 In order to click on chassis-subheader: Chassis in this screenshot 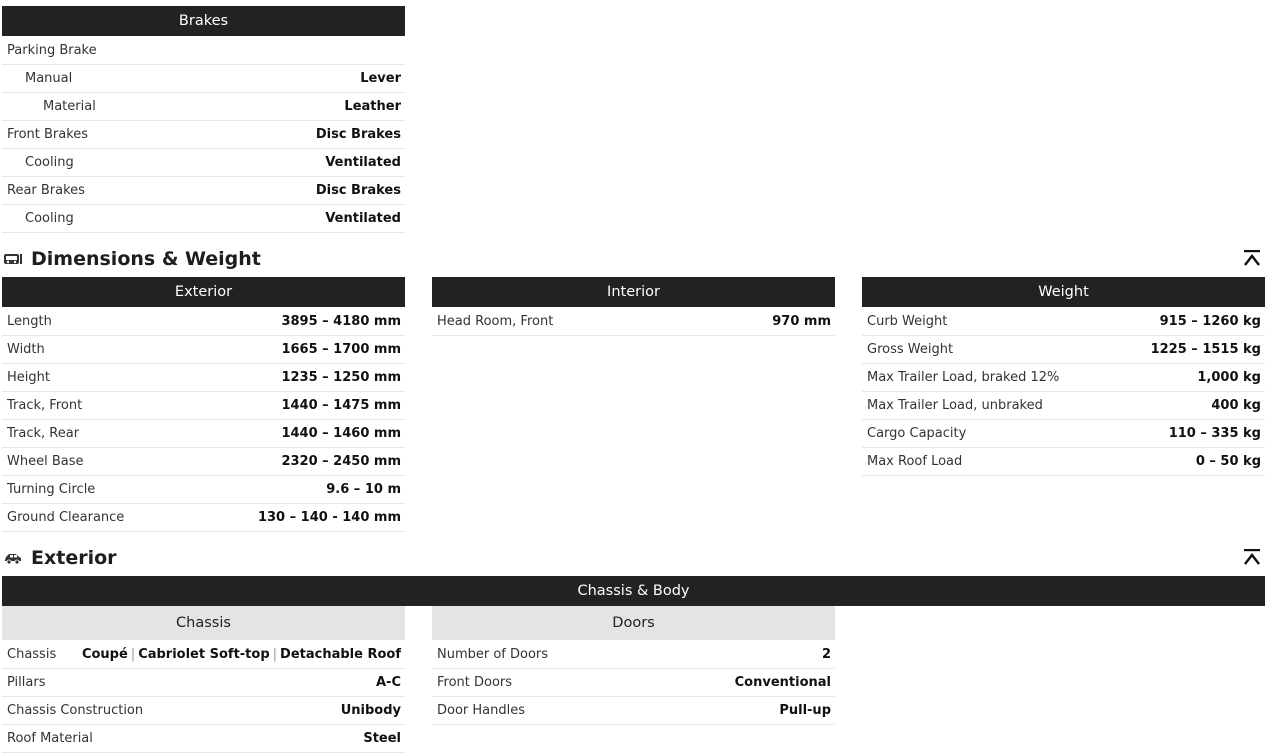, I will do `click(203, 623)`.